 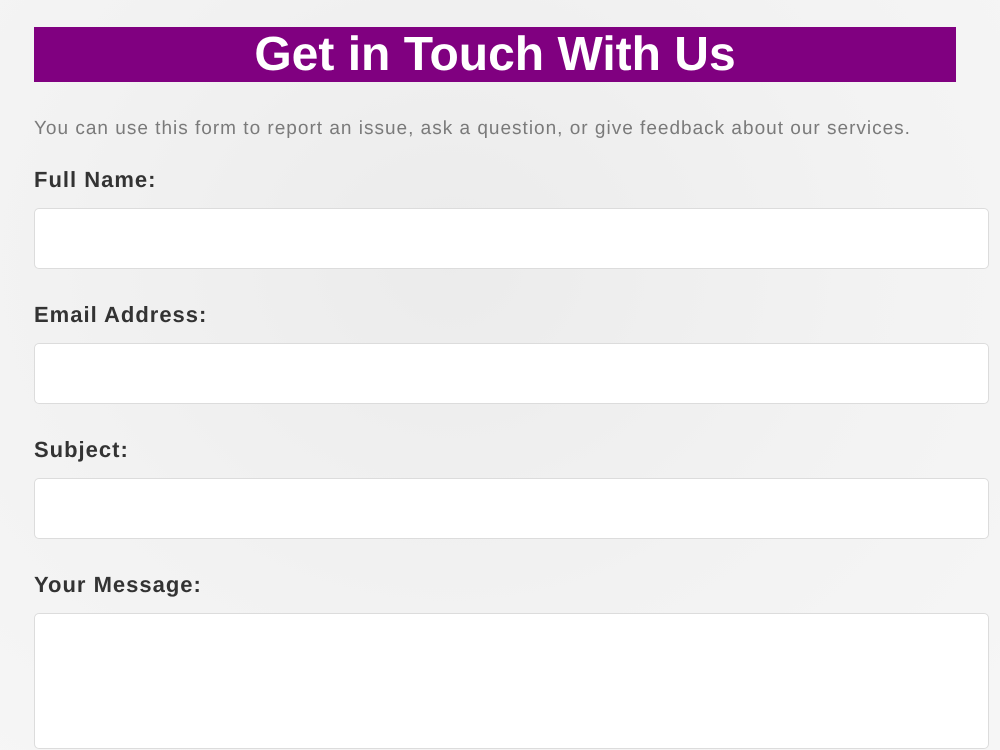 What do you see at coordinates (495, 54) in the screenshot?
I see `page-title: Get in Touch With Us` at bounding box center [495, 54].